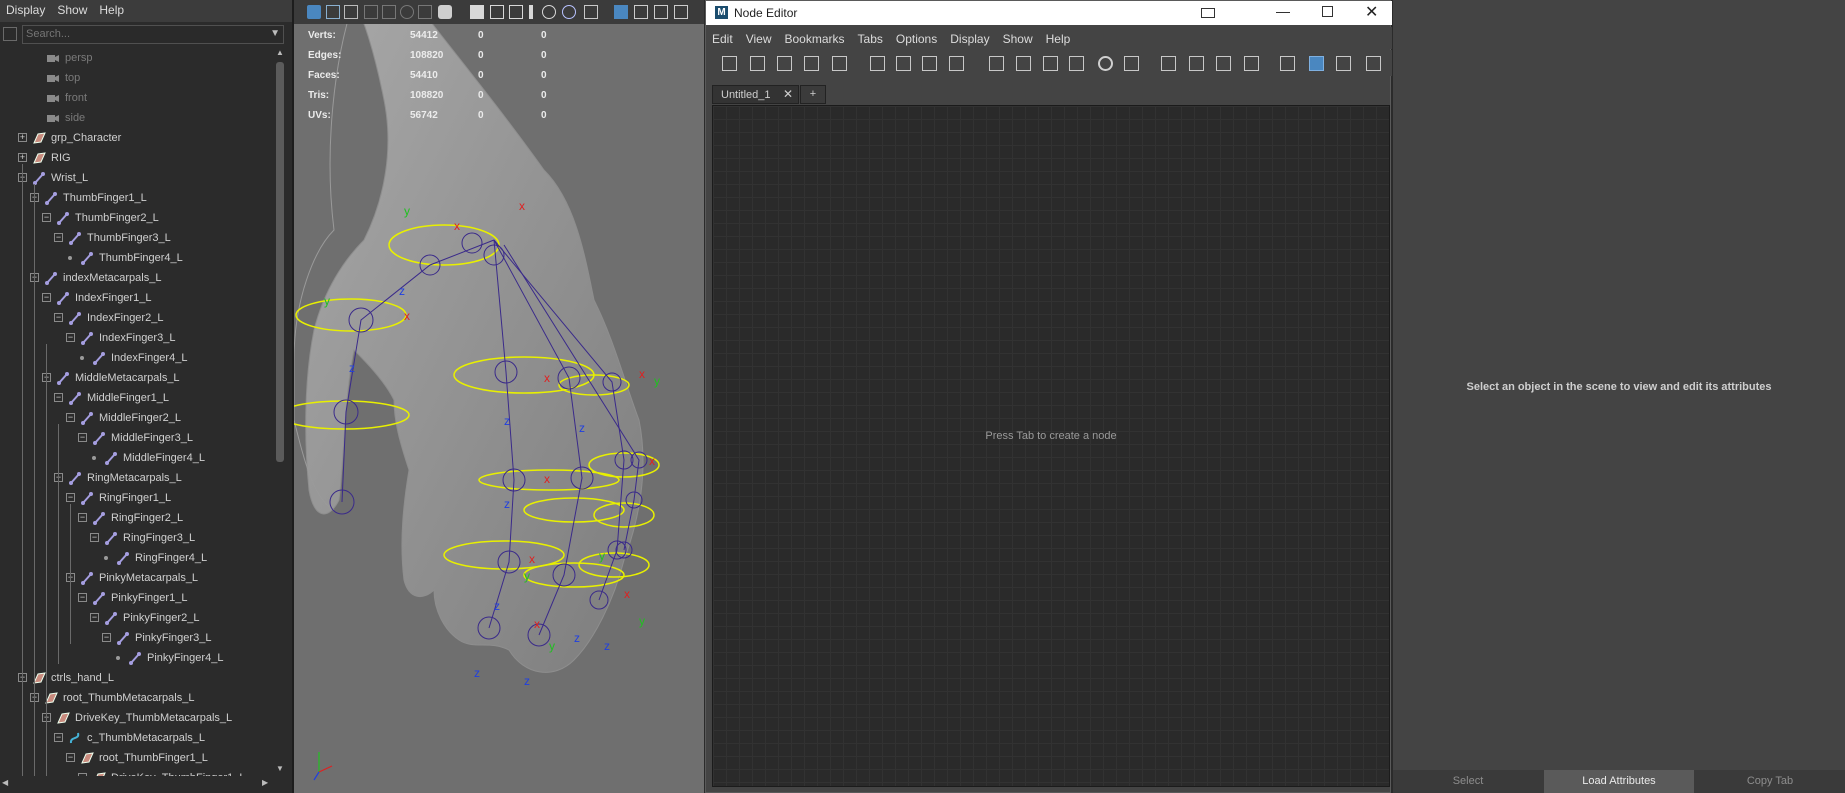 The width and height of the screenshot is (1845, 793). What do you see at coordinates (929, 63) in the screenshot?
I see `align-icon` at bounding box center [929, 63].